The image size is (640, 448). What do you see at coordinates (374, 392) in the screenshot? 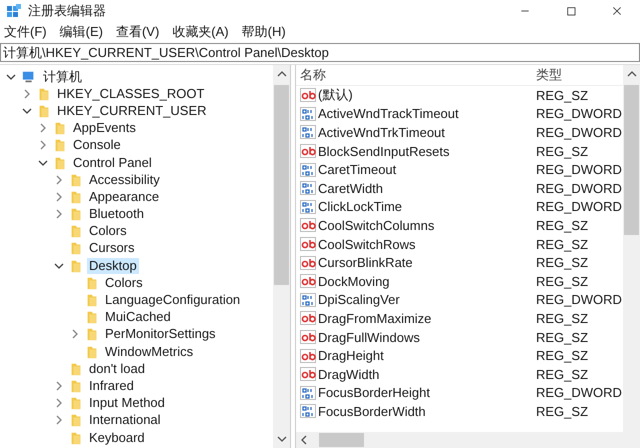
I see `value-name: FocusBorderHeight` at bounding box center [374, 392].